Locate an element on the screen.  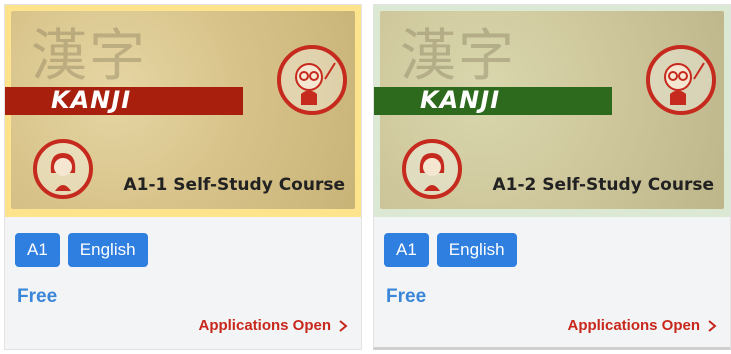
course-title: A1-2 Self-Study Course is located at coordinates (603, 185).